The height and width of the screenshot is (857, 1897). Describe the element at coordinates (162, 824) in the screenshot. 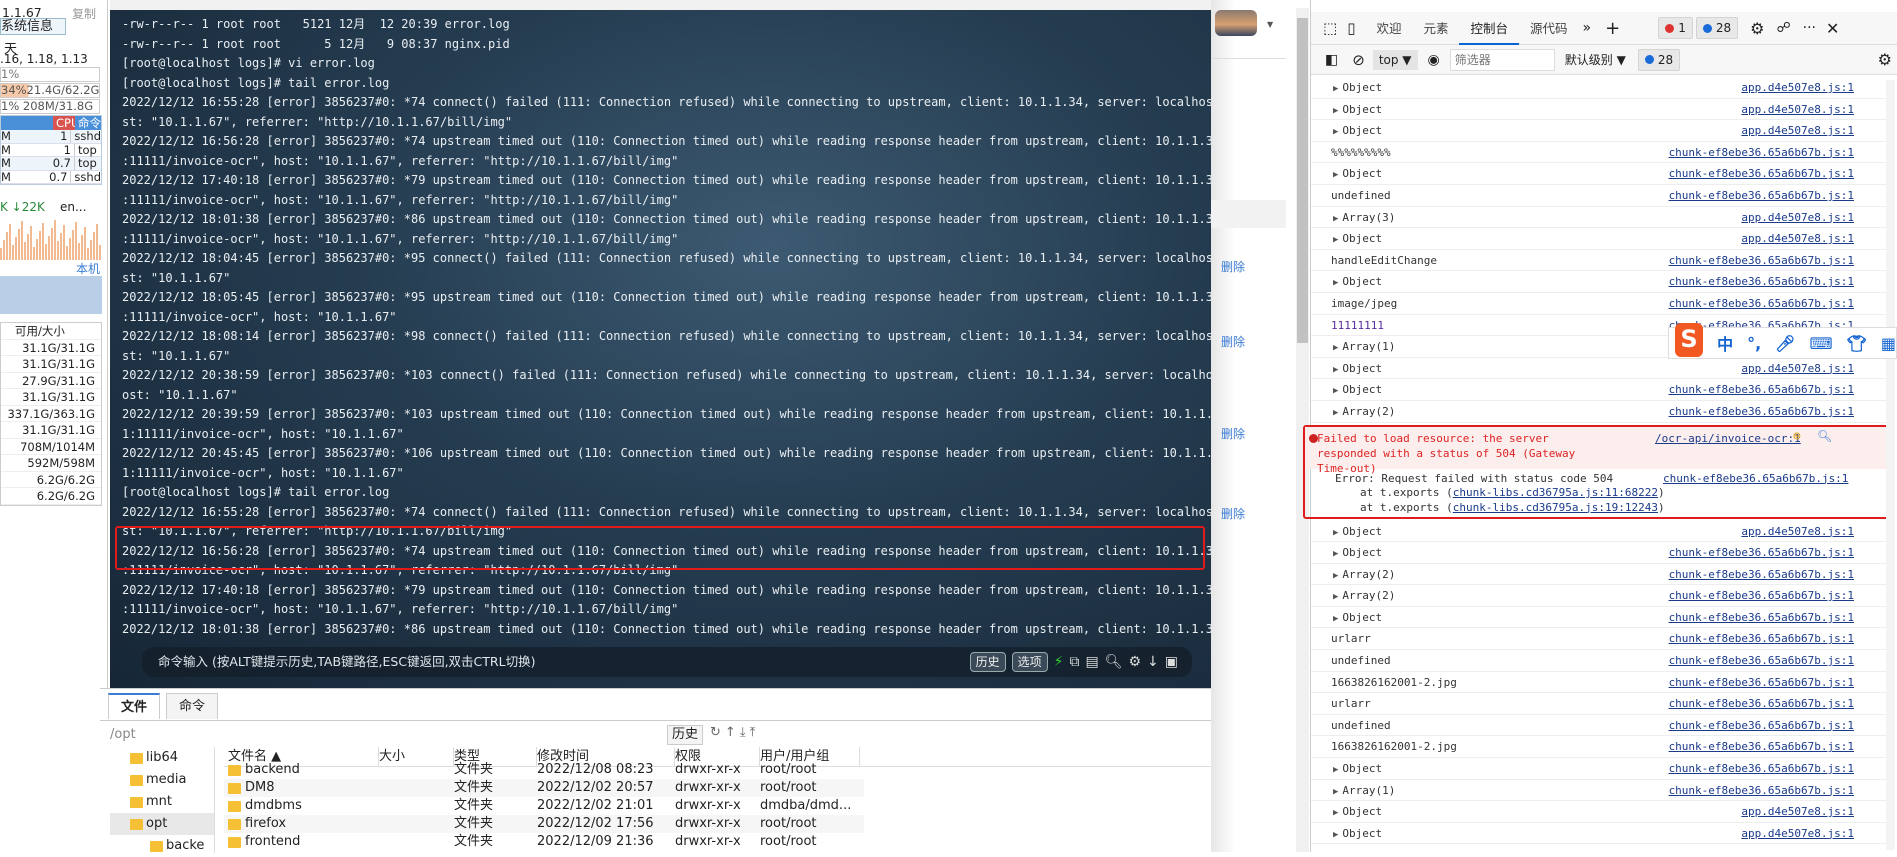

I see `tree-item: opt` at that location.